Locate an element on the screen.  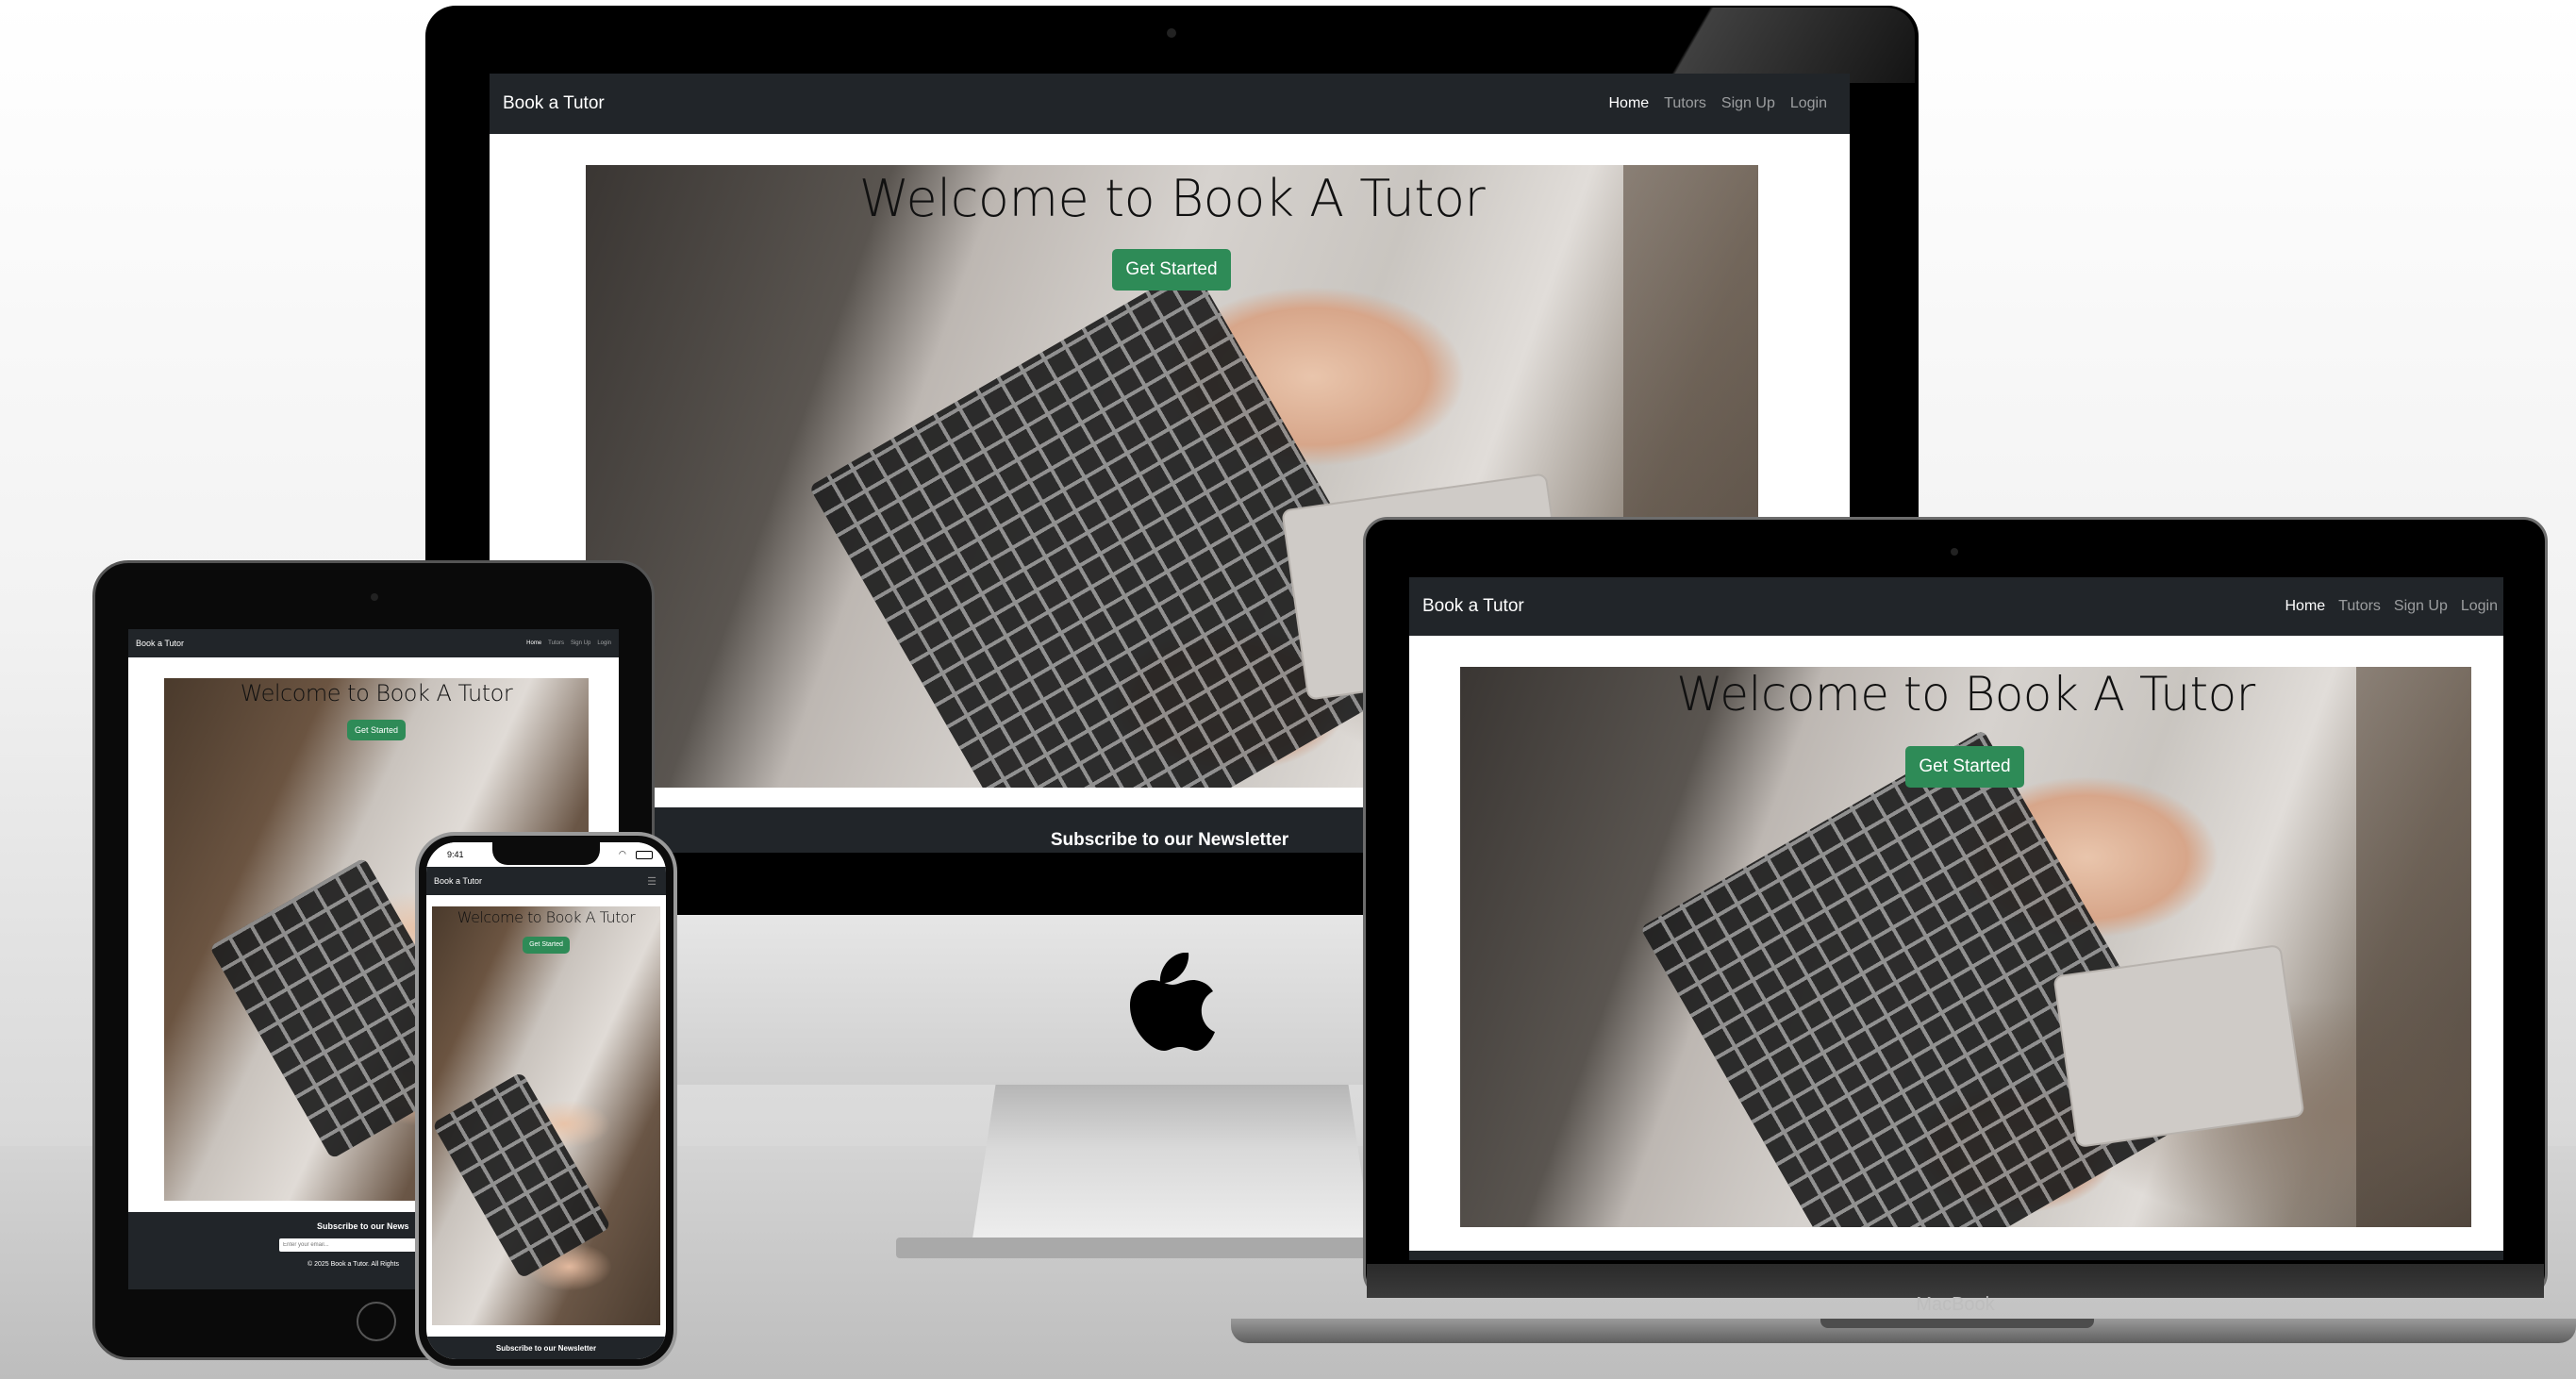
wifi-icon: ◠ is located at coordinates (622, 854).